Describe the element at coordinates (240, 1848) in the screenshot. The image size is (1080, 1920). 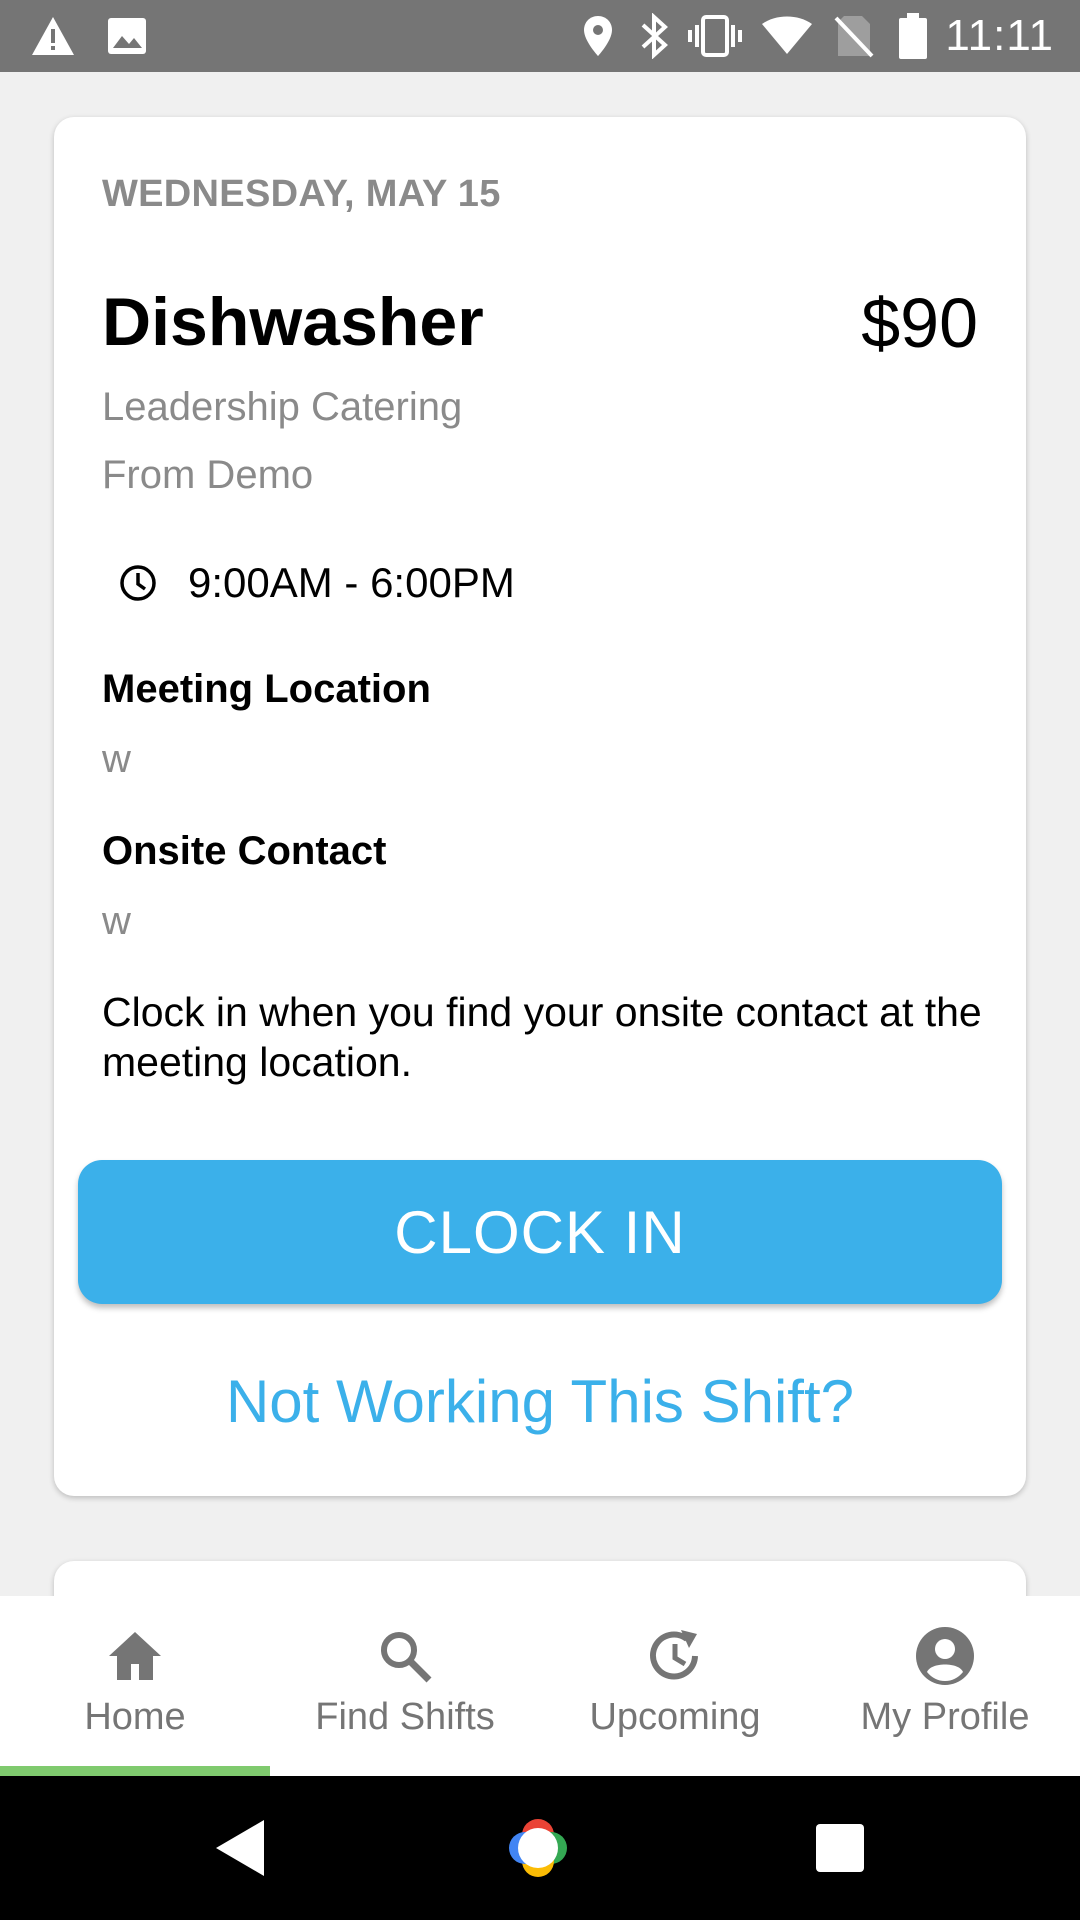
I see `back-icon` at that location.